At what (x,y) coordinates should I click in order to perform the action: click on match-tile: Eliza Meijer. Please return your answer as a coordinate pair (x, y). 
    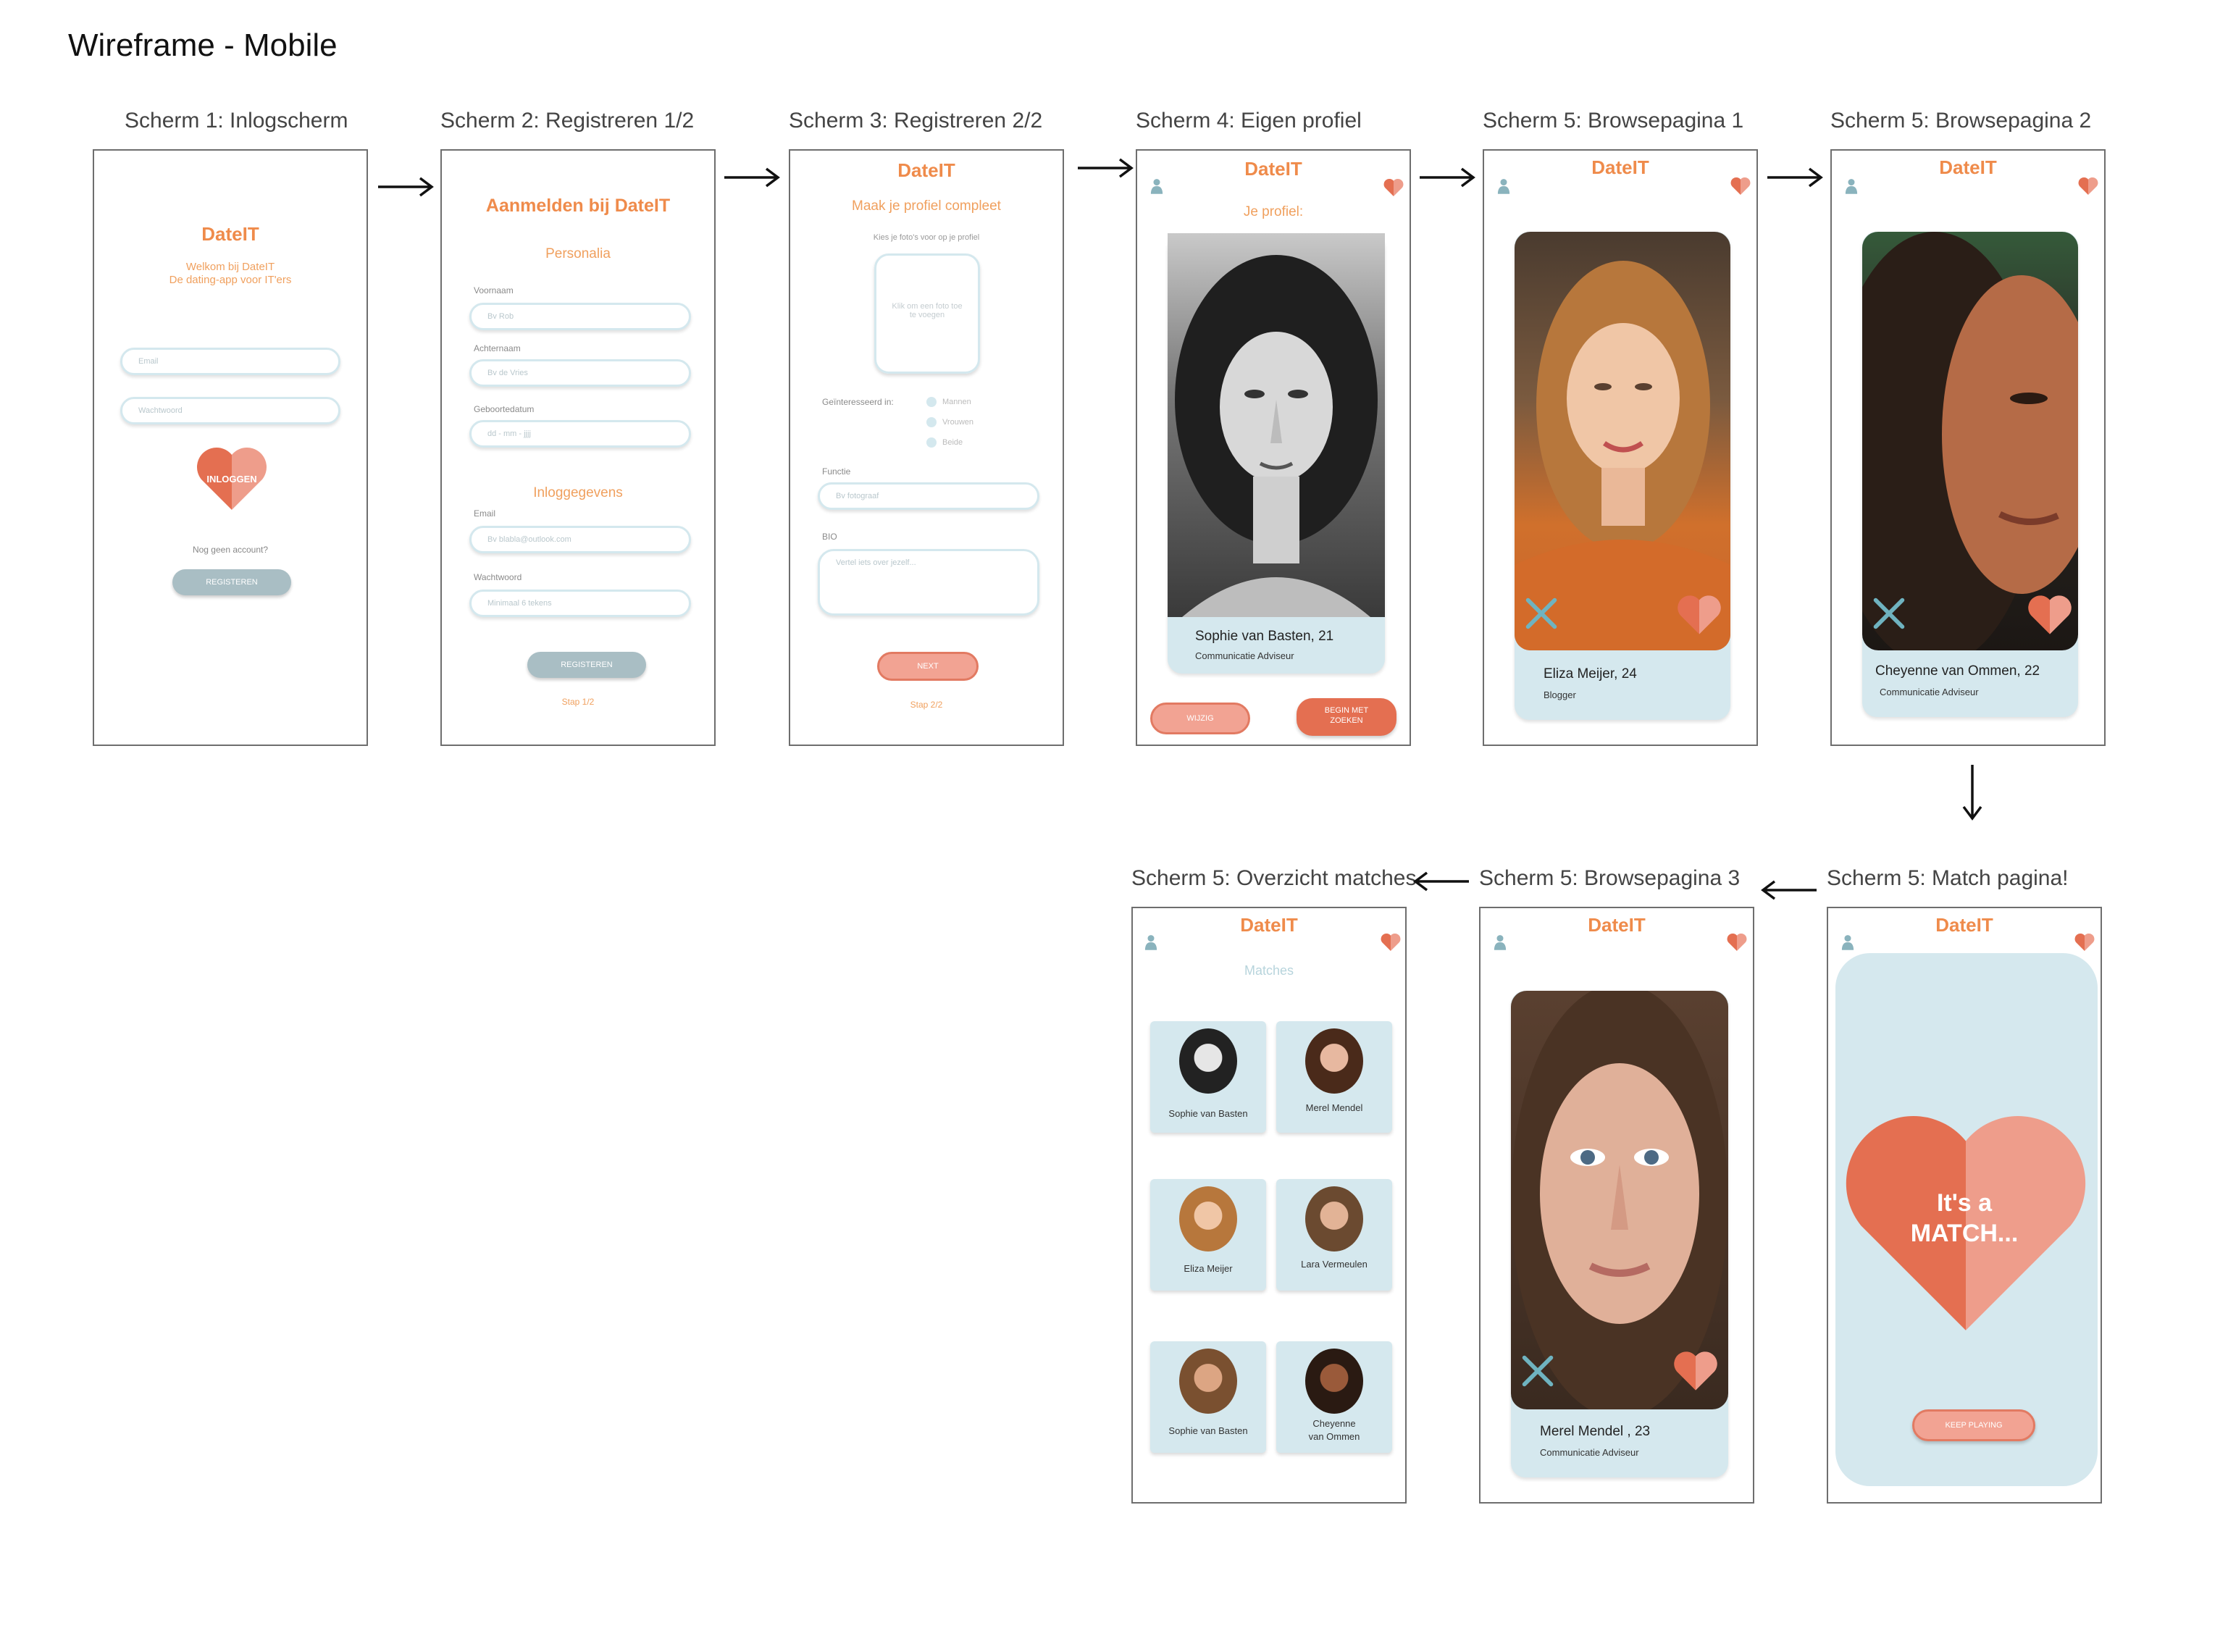
    Looking at the image, I should click on (1208, 1235).